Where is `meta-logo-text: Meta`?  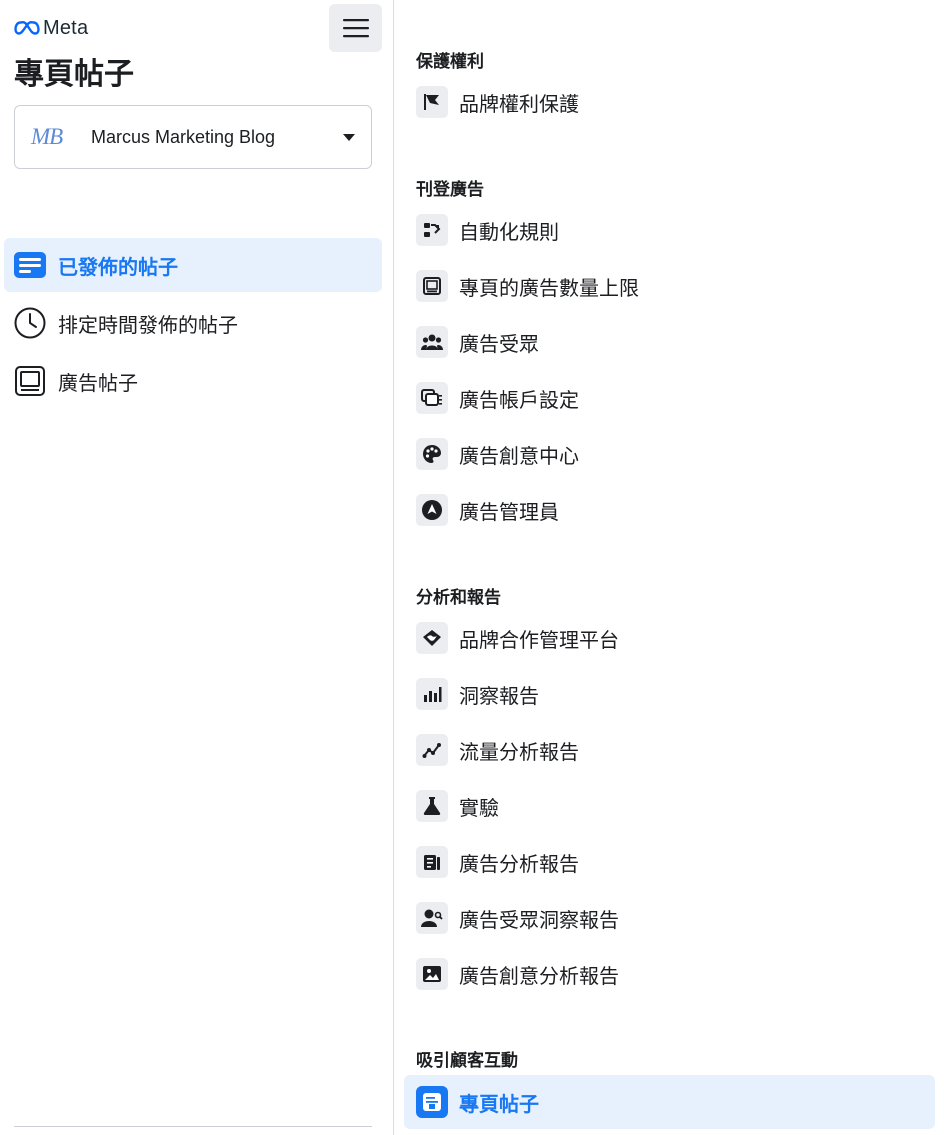 meta-logo-text: Meta is located at coordinates (66, 27).